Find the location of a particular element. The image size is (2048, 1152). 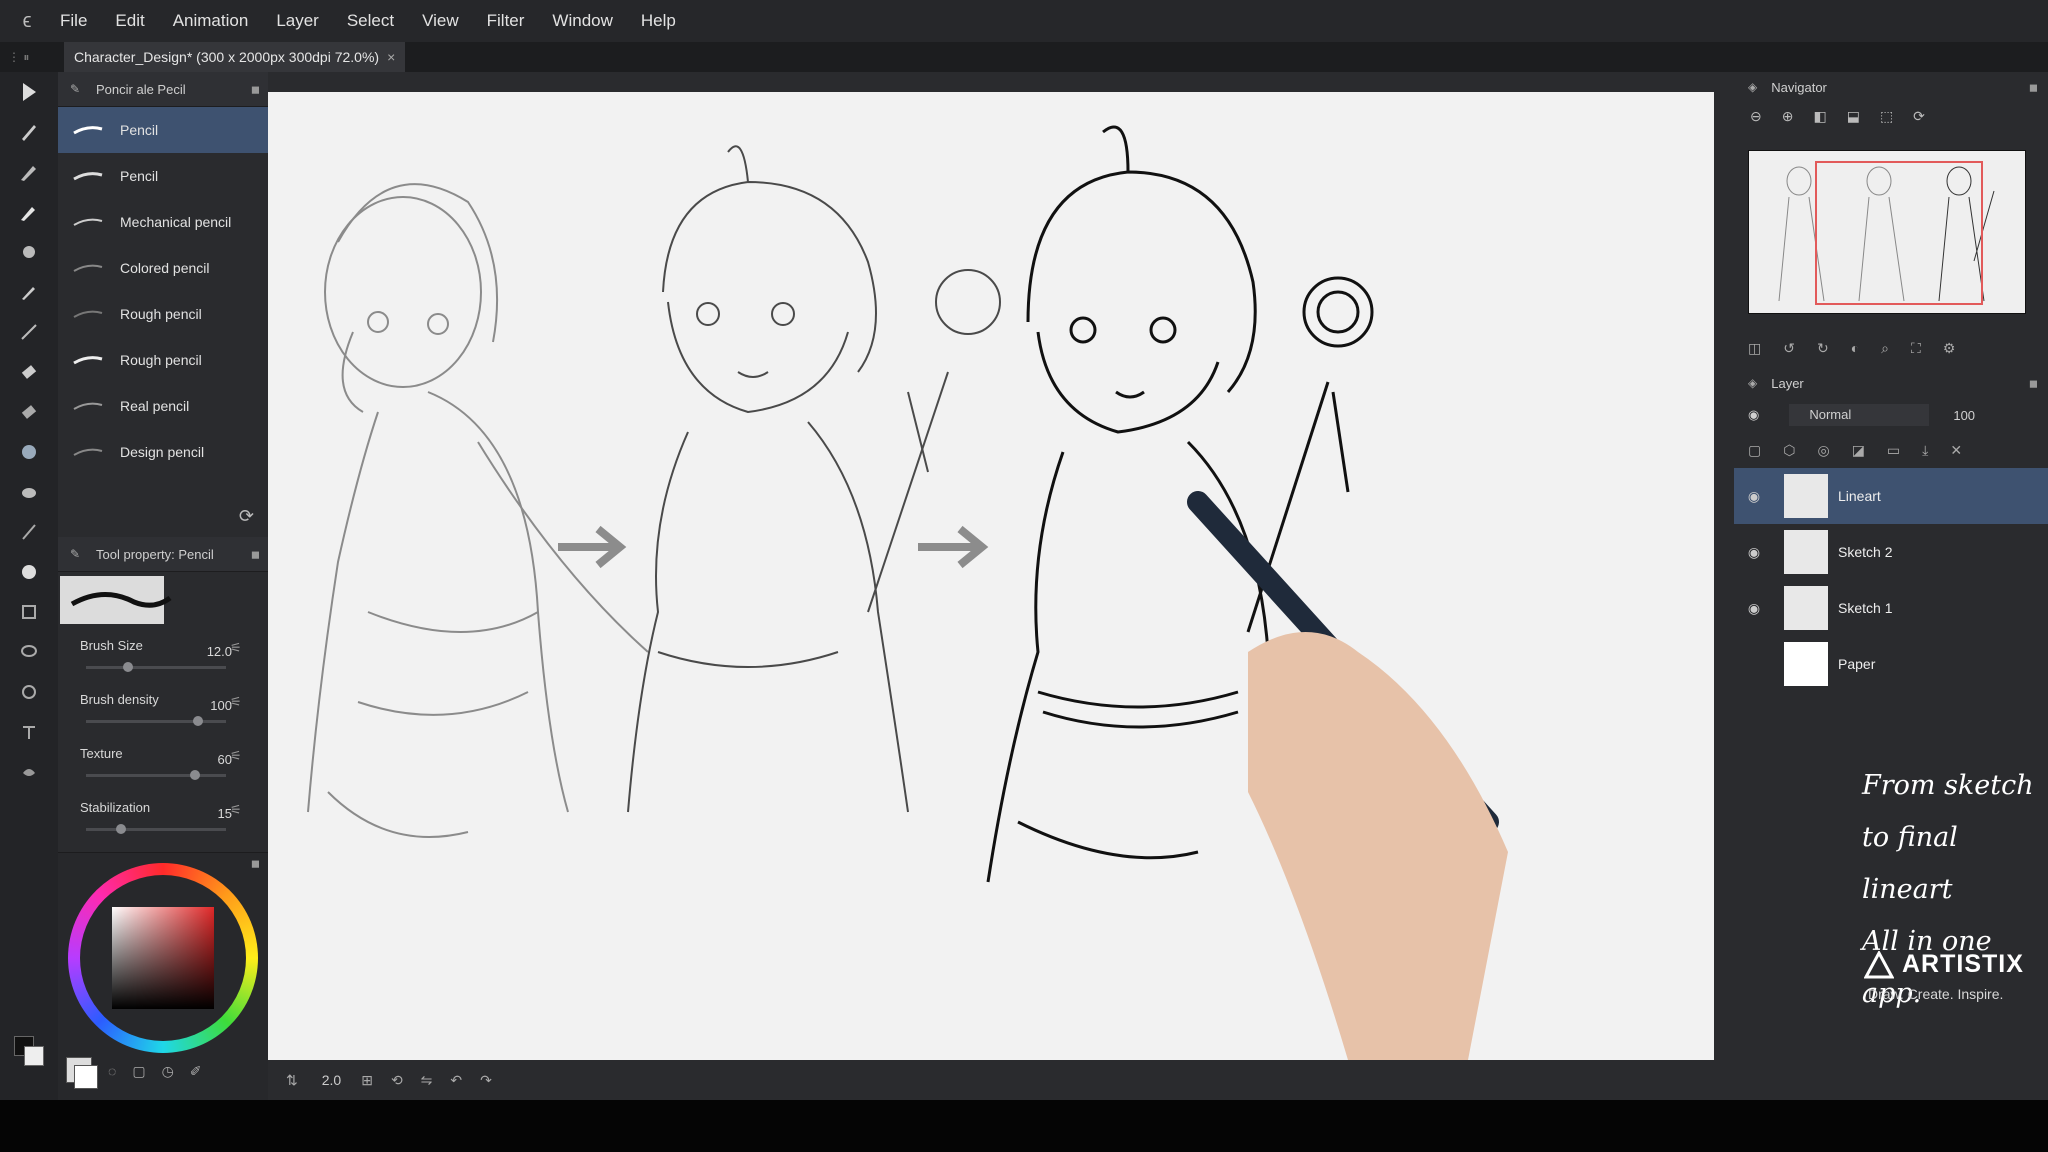

stabilization-slider is located at coordinates (156, 829).